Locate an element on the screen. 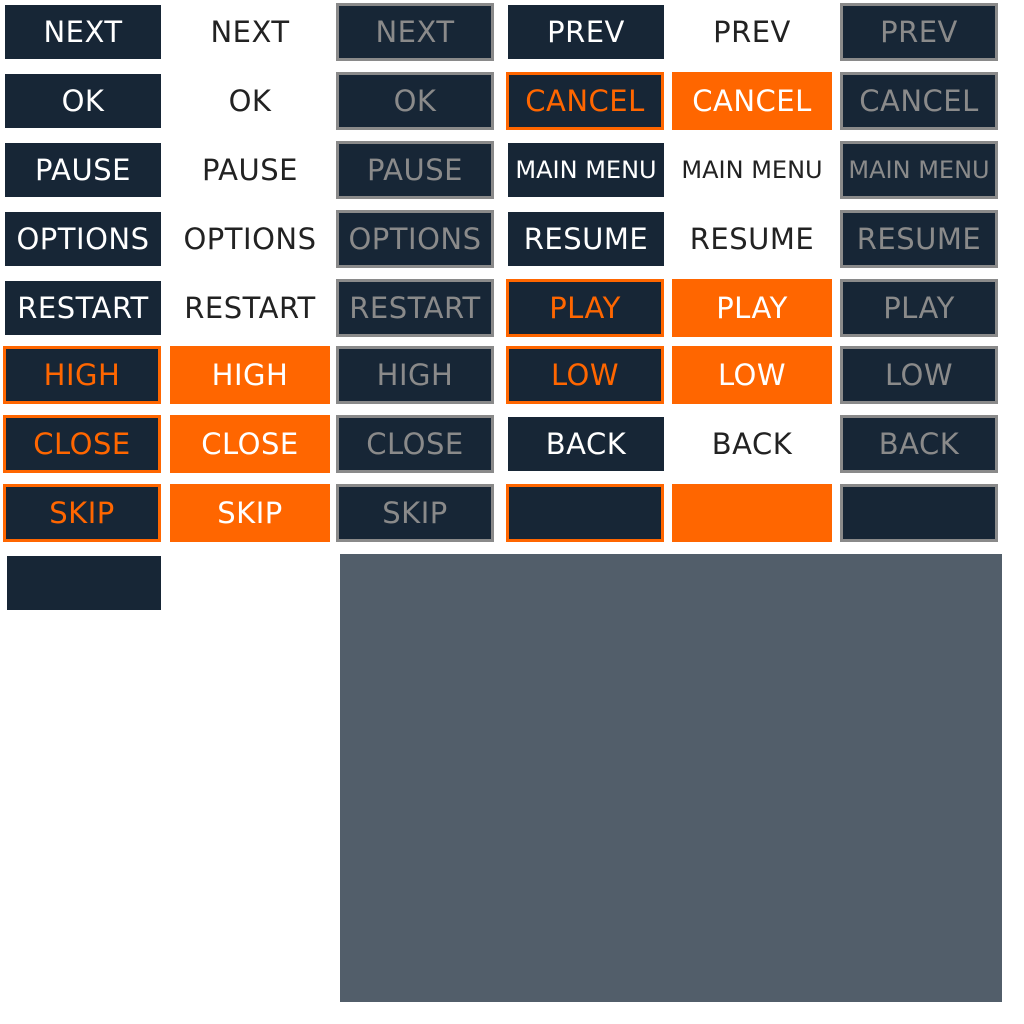 The image size is (1024, 1024). back-button-plain: BACK is located at coordinates (752, 444).